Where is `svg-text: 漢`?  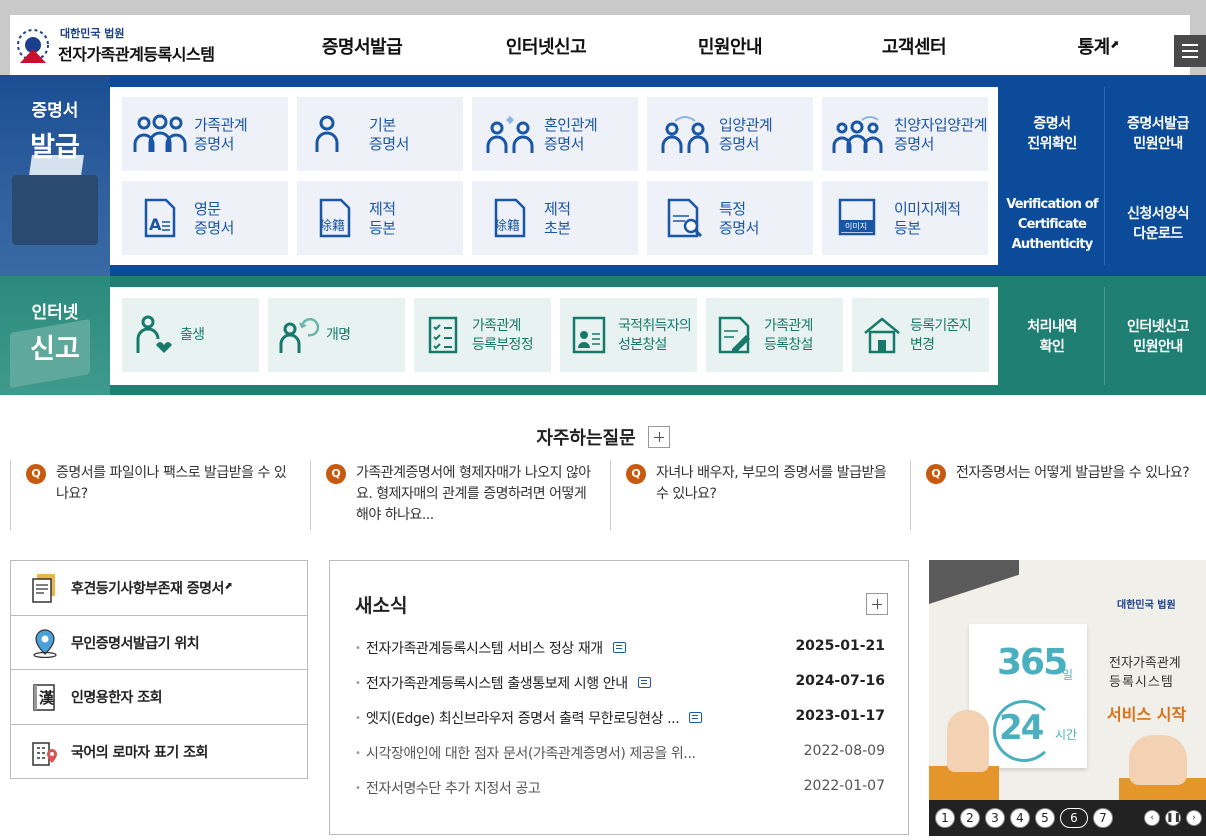 svg-text: 漢 is located at coordinates (47, 698).